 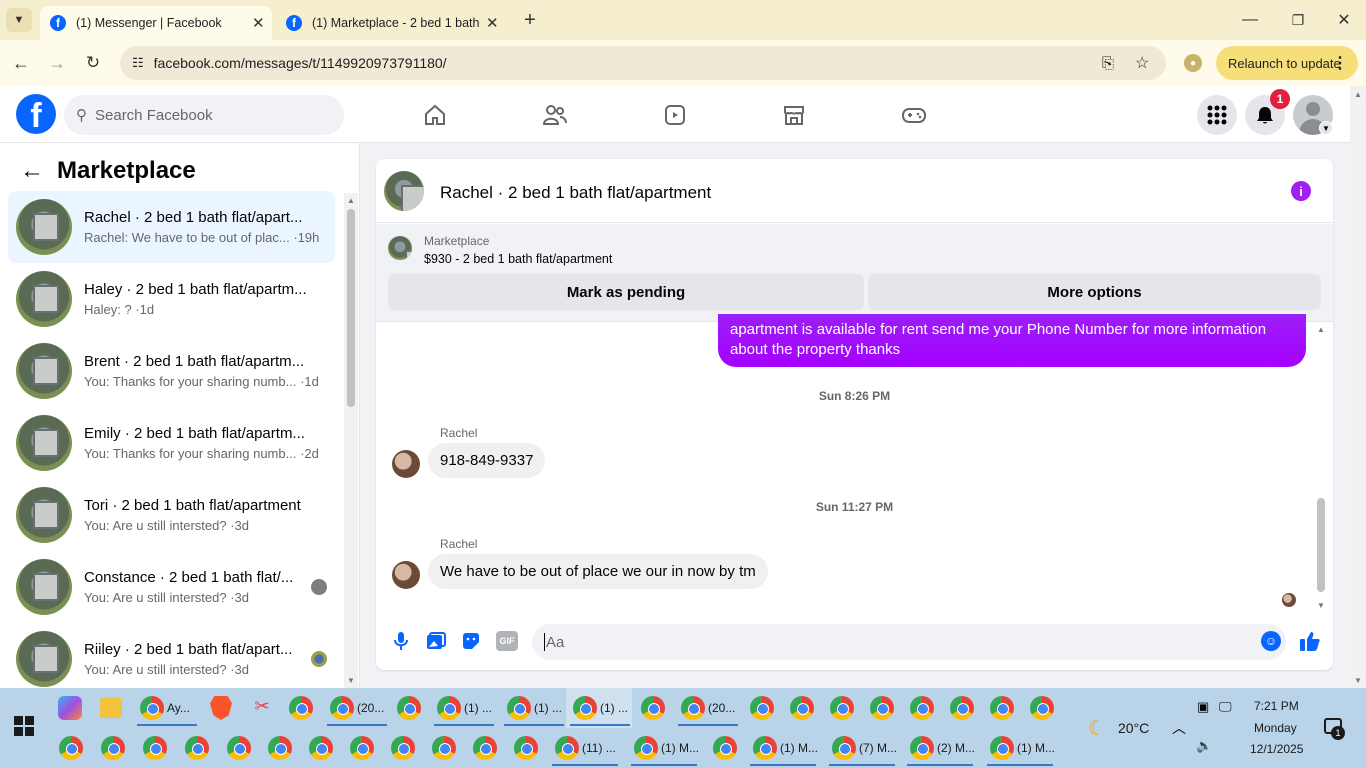 What do you see at coordinates (401, 641) in the screenshot?
I see `microphone-icon` at bounding box center [401, 641].